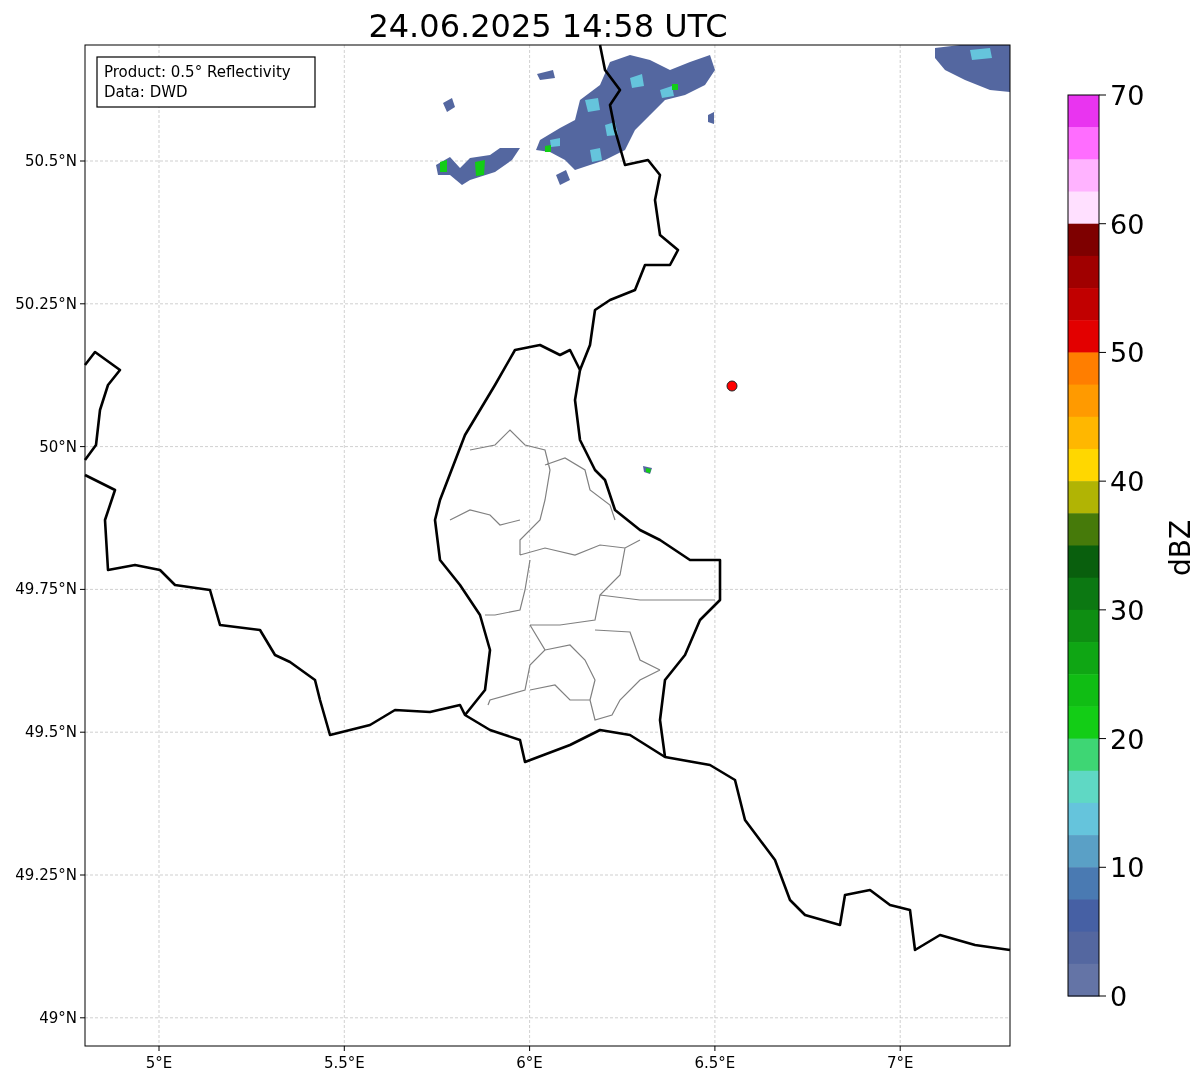 This screenshot has width=1202, height=1081. What do you see at coordinates (1119, 996) in the screenshot?
I see `colorbar-tick-label: 0` at bounding box center [1119, 996].